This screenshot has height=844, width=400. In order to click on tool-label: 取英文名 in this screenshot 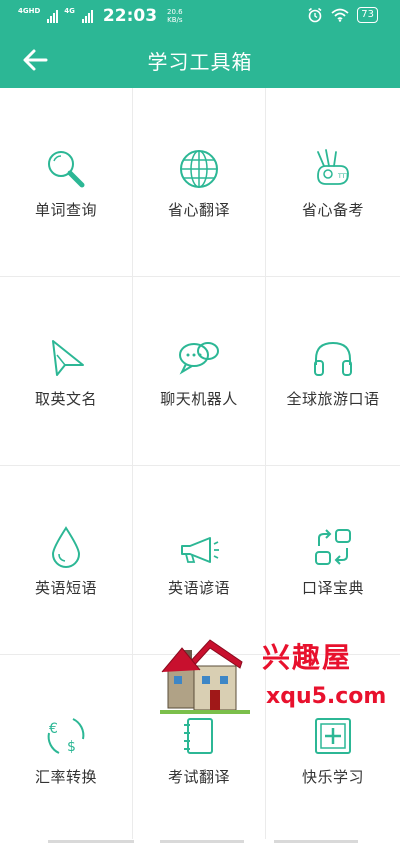, I will do `click(65, 399)`.